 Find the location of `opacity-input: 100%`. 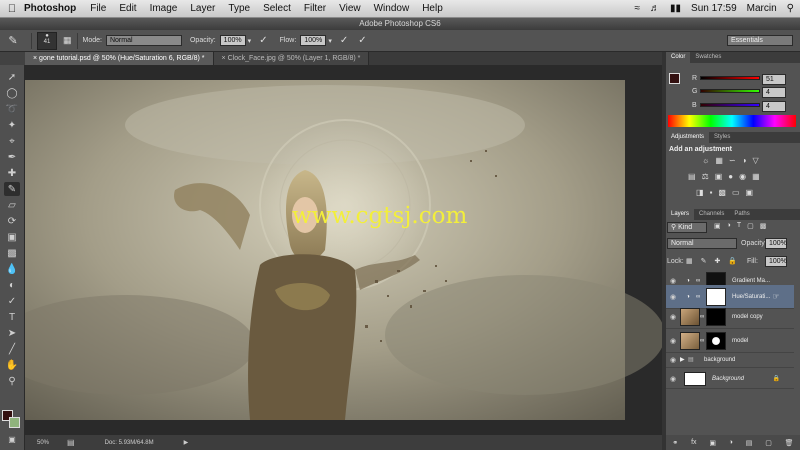

opacity-input: 100% is located at coordinates (232, 40).